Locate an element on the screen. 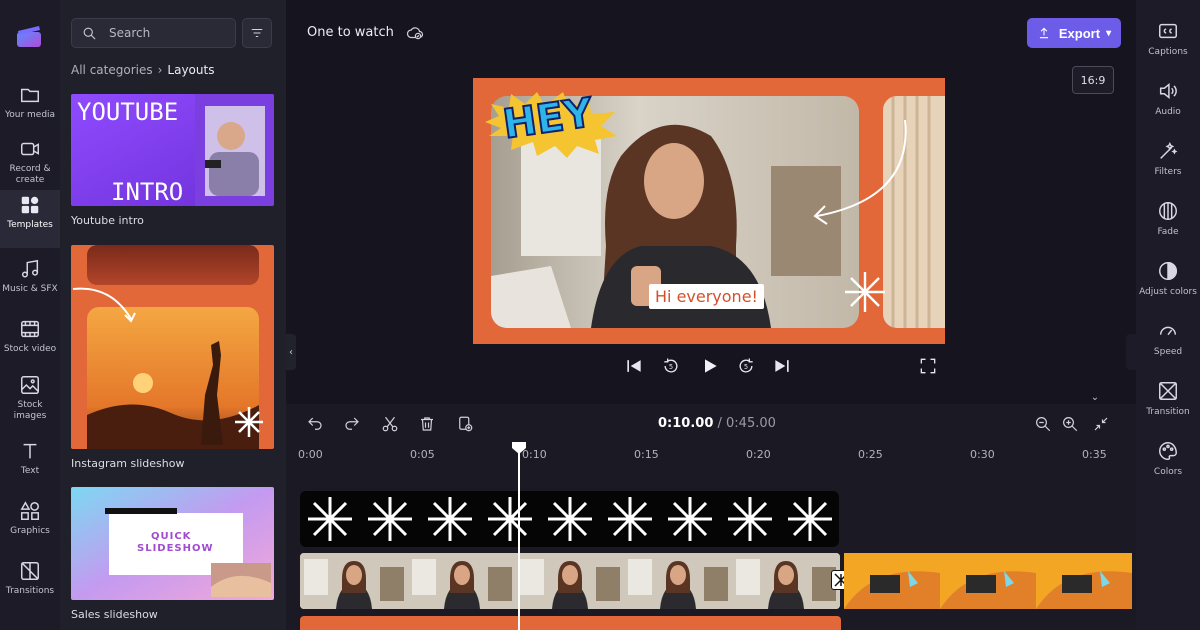  rr-adjust-colors: Adjust colors is located at coordinates (1168, 286).